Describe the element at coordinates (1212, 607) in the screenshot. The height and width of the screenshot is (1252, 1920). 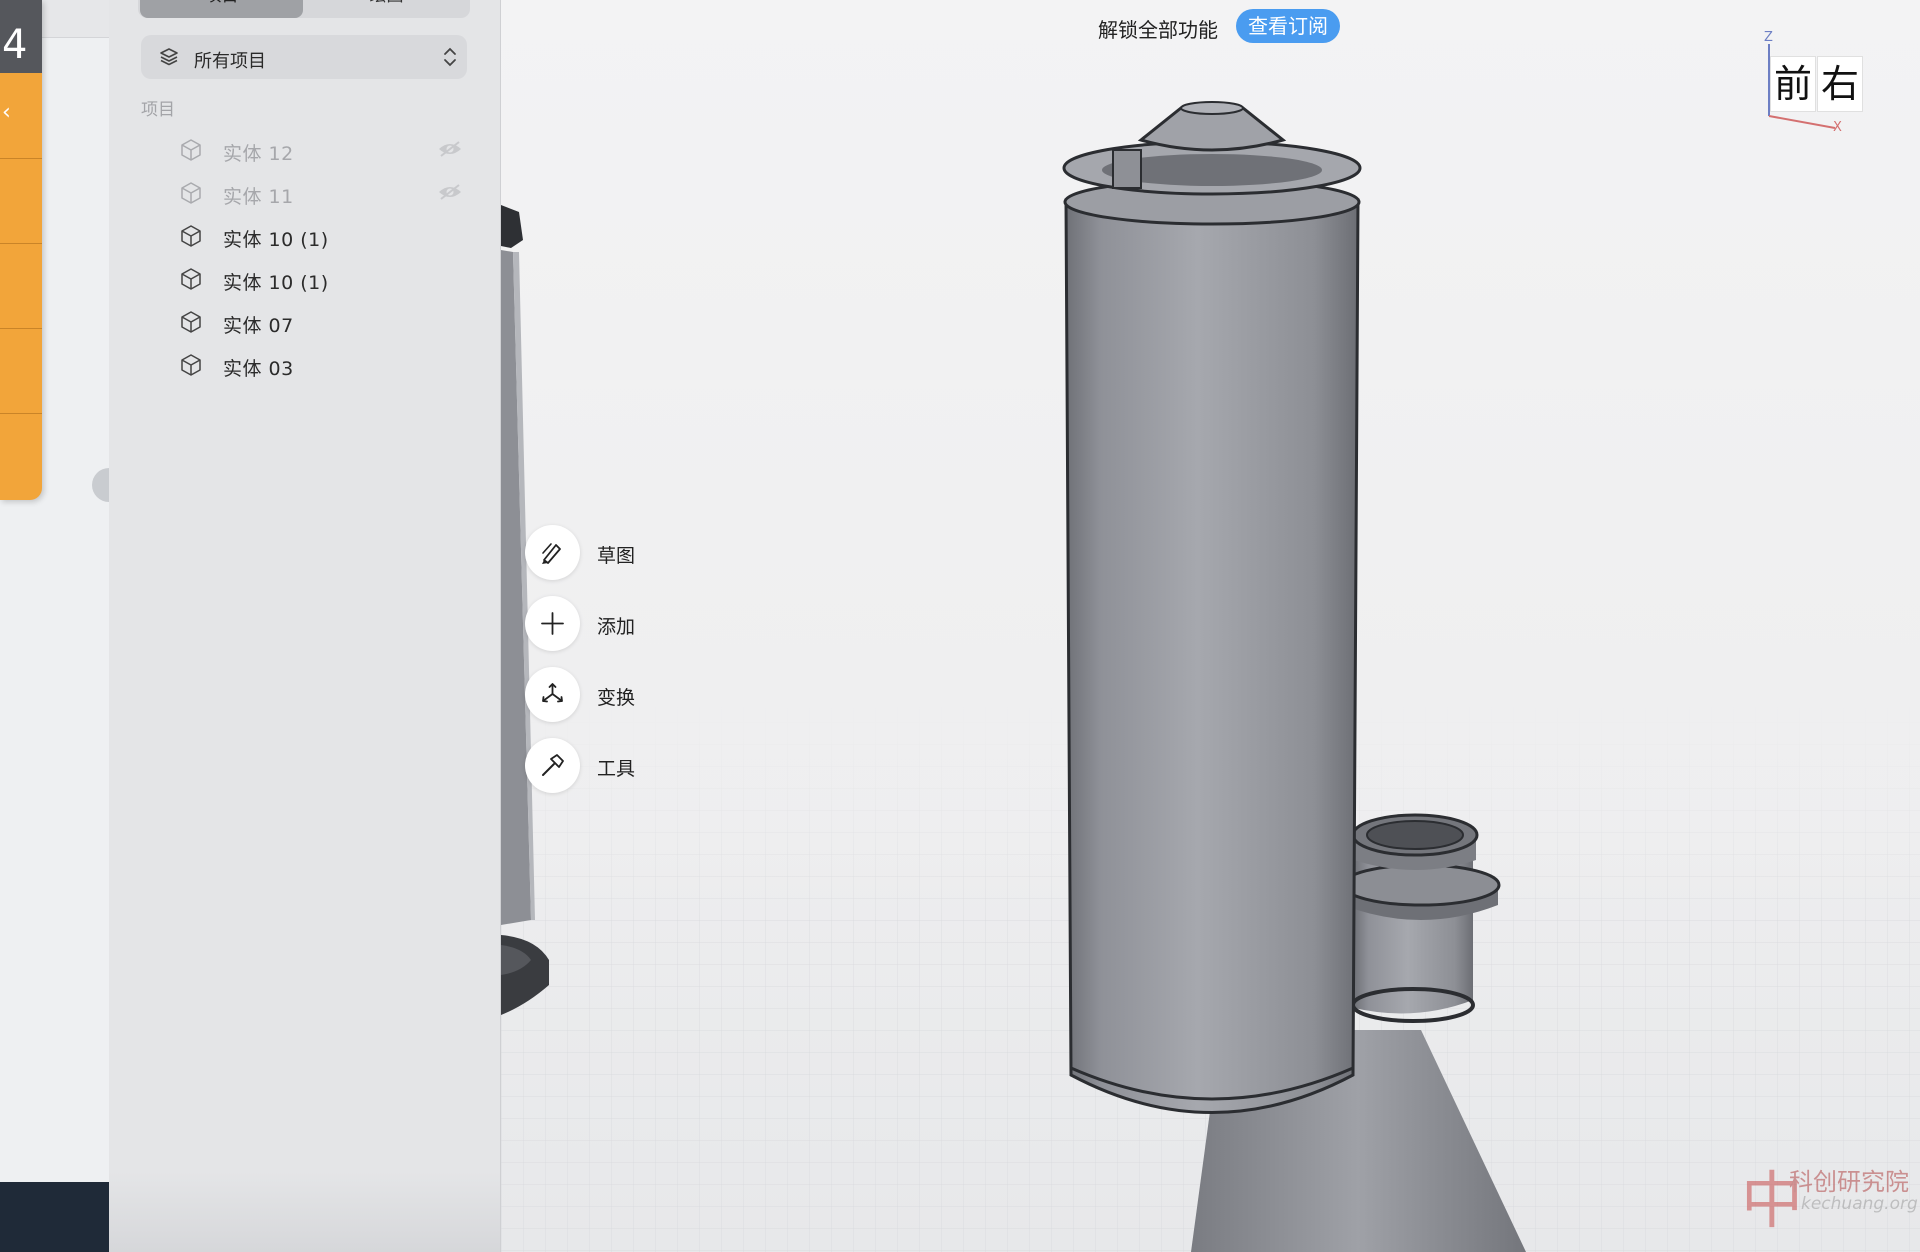
I see `main-cylinder-part` at that location.